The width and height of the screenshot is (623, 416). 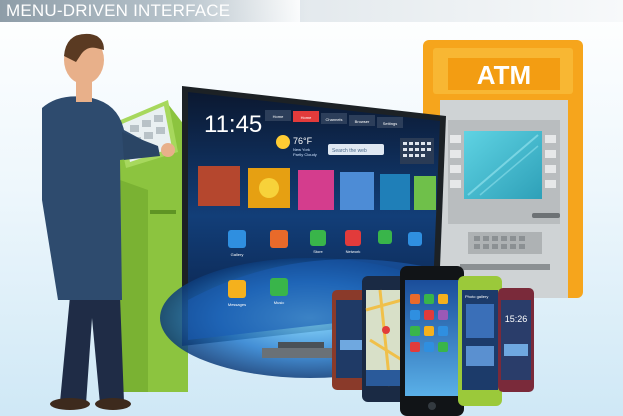 I want to click on phone-3-home, so click(x=432, y=341).